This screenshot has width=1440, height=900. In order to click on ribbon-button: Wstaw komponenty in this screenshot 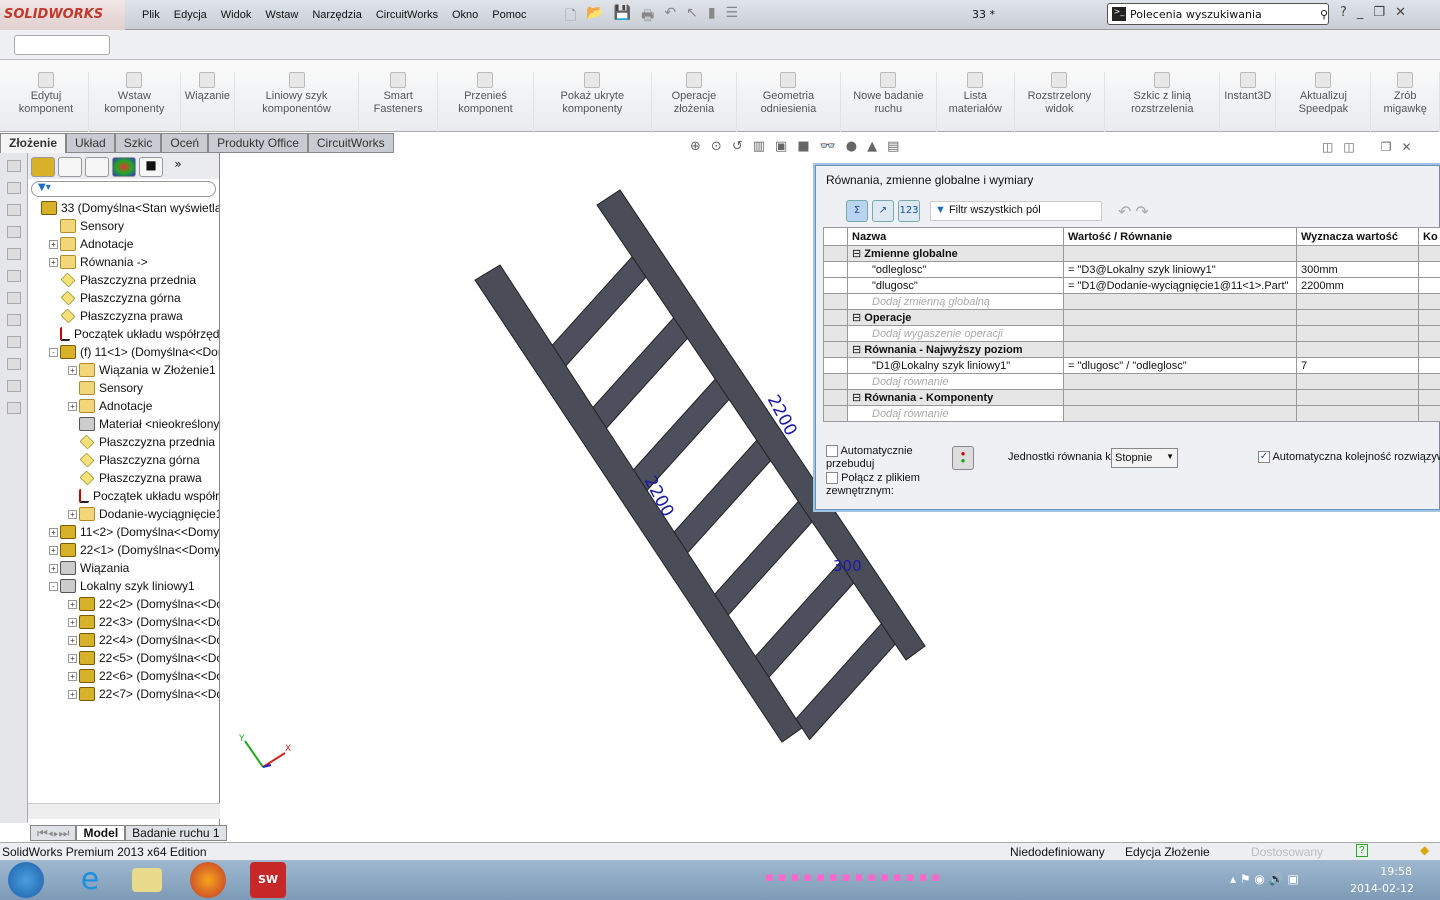, I will do `click(135, 102)`.